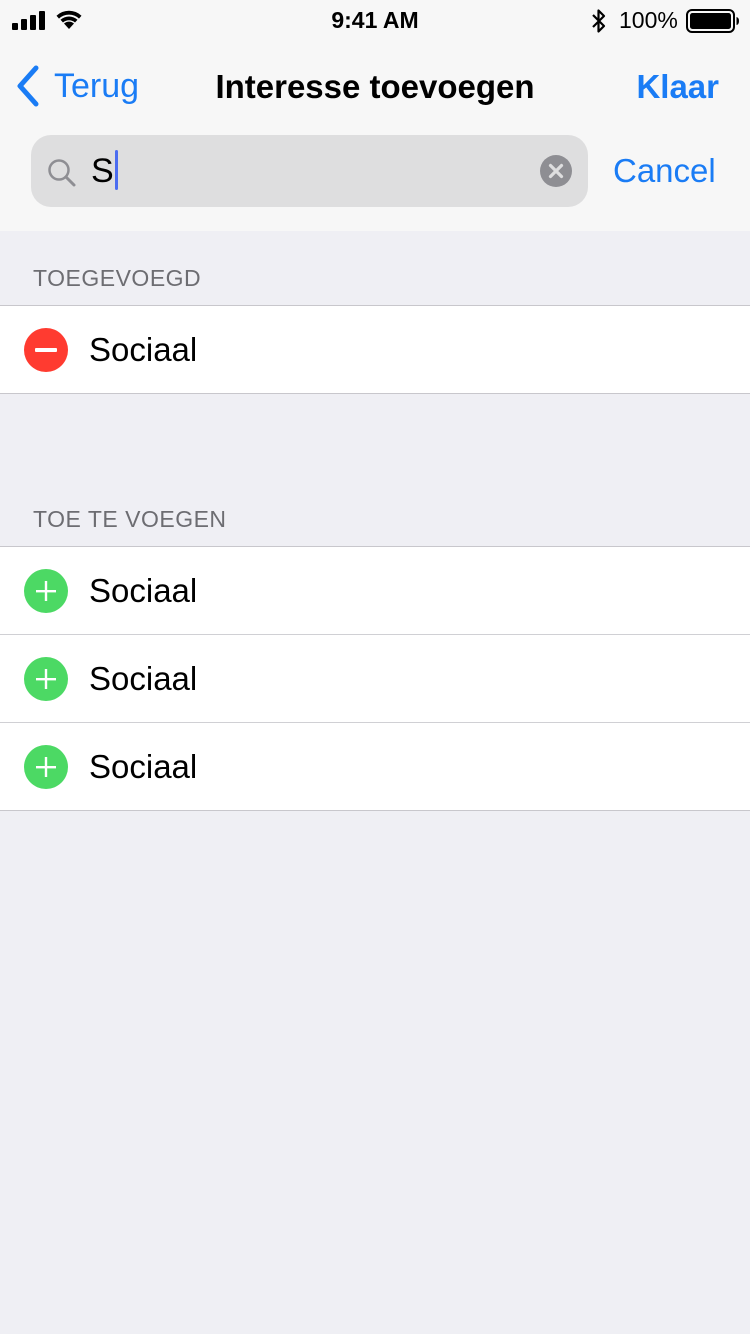 Image resolution: width=750 pixels, height=1334 pixels. What do you see at coordinates (117, 278) in the screenshot?
I see `section-header-added: TOEGEVOEGD` at bounding box center [117, 278].